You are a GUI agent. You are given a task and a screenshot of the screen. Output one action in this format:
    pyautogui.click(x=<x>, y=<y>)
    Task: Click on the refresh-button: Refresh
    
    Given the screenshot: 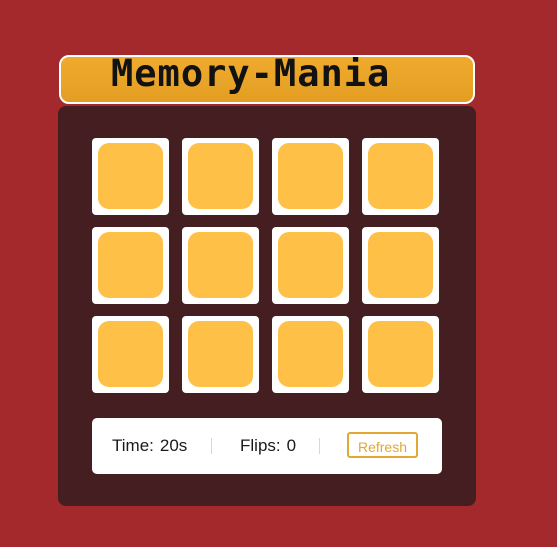 What is the action you would take?
    pyautogui.click(x=382, y=445)
    